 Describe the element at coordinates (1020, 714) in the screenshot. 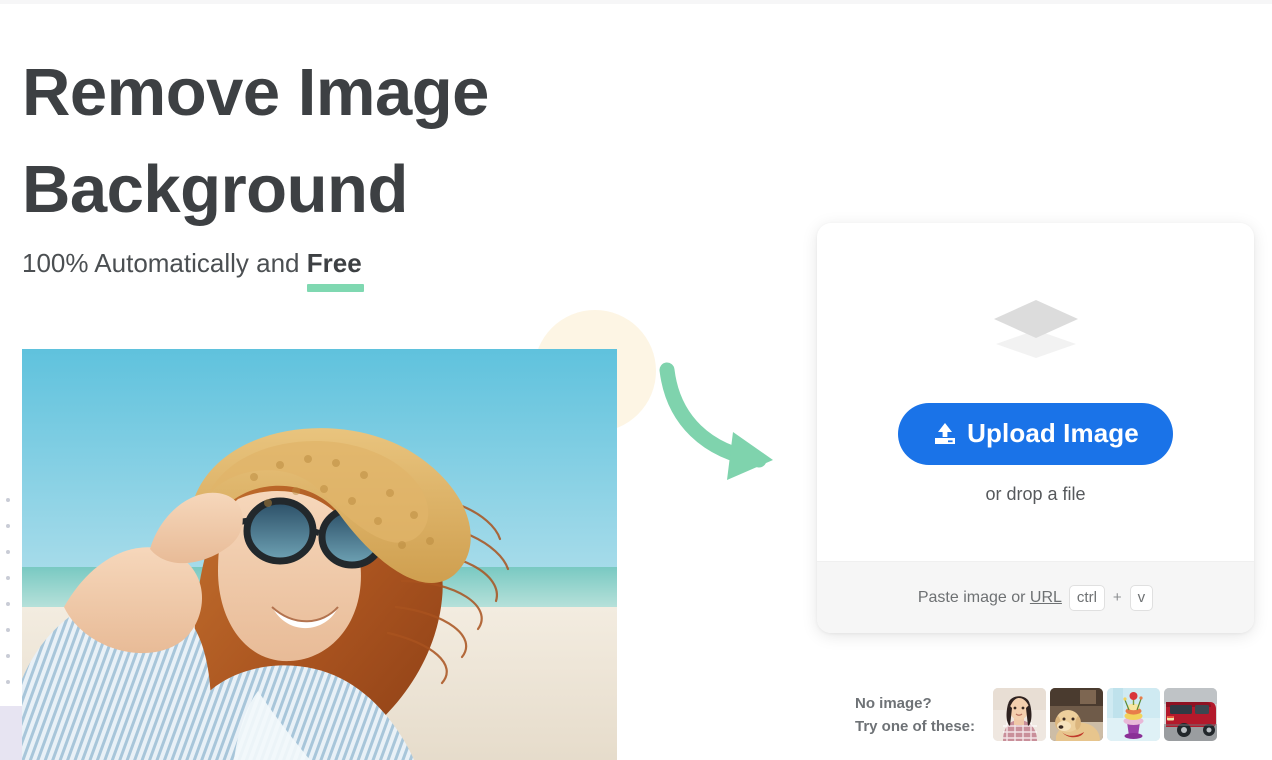

I see `sample-thumb-woman-plaid` at that location.